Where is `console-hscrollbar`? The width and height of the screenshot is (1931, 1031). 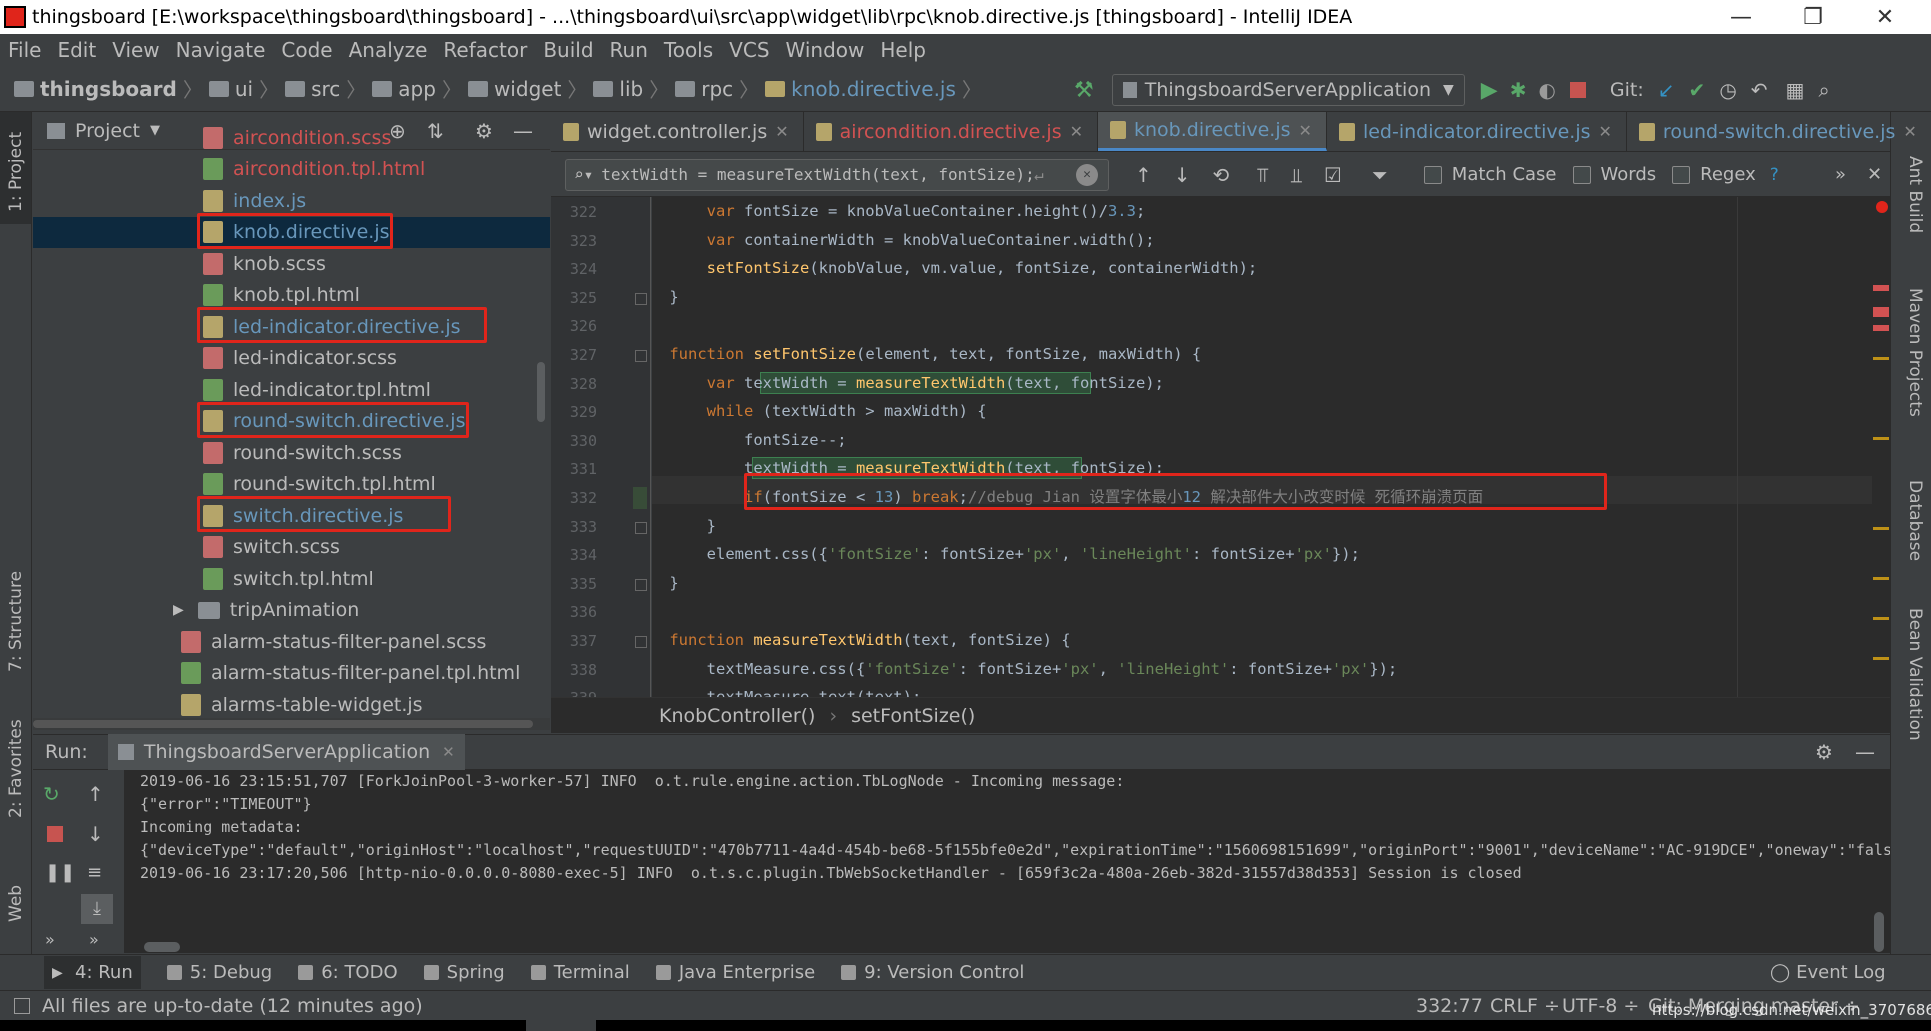 console-hscrollbar is located at coordinates (162, 947).